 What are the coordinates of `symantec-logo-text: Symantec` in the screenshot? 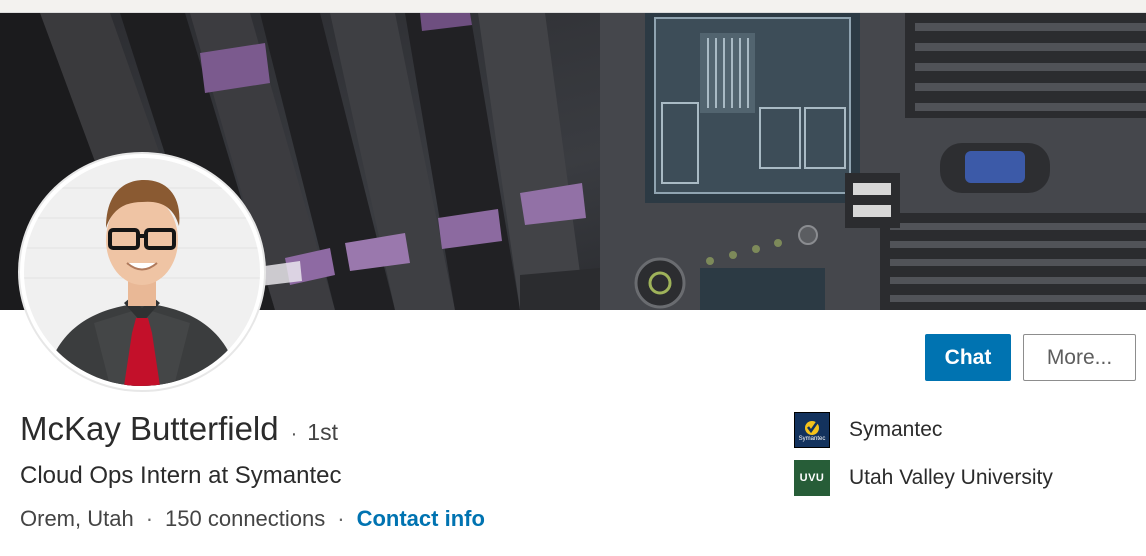 It's located at (812, 438).